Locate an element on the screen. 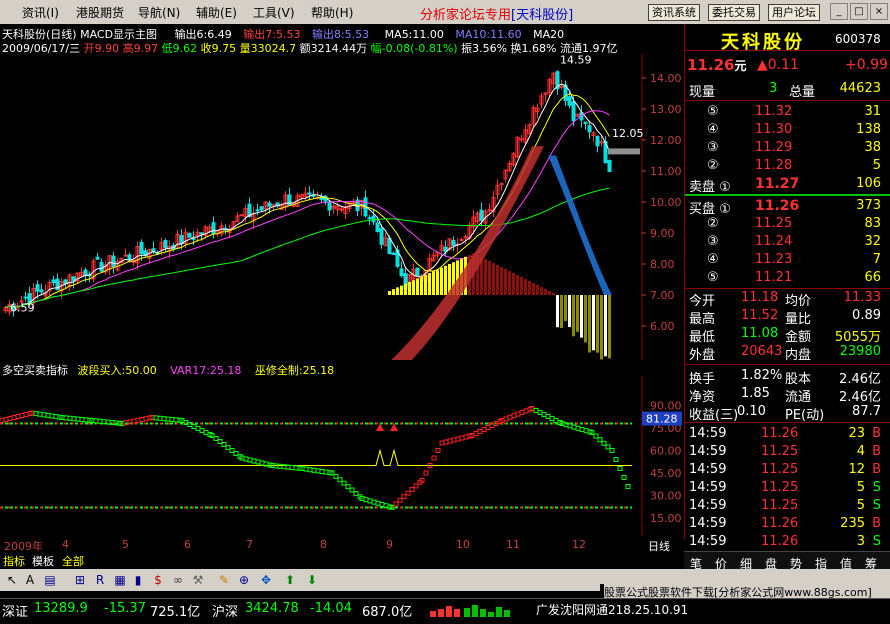  menu-help: 帮助(H) is located at coordinates (332, 12).